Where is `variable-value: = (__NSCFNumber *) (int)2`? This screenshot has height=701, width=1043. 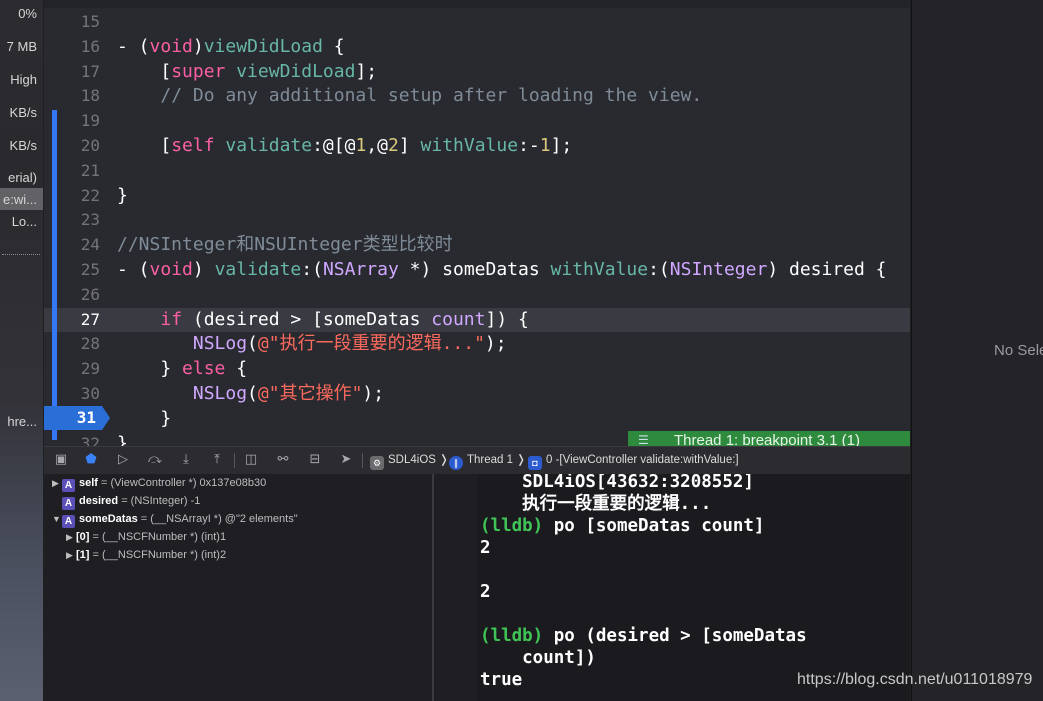
variable-value: = (__NSCFNumber *) (int)2 is located at coordinates (158, 555).